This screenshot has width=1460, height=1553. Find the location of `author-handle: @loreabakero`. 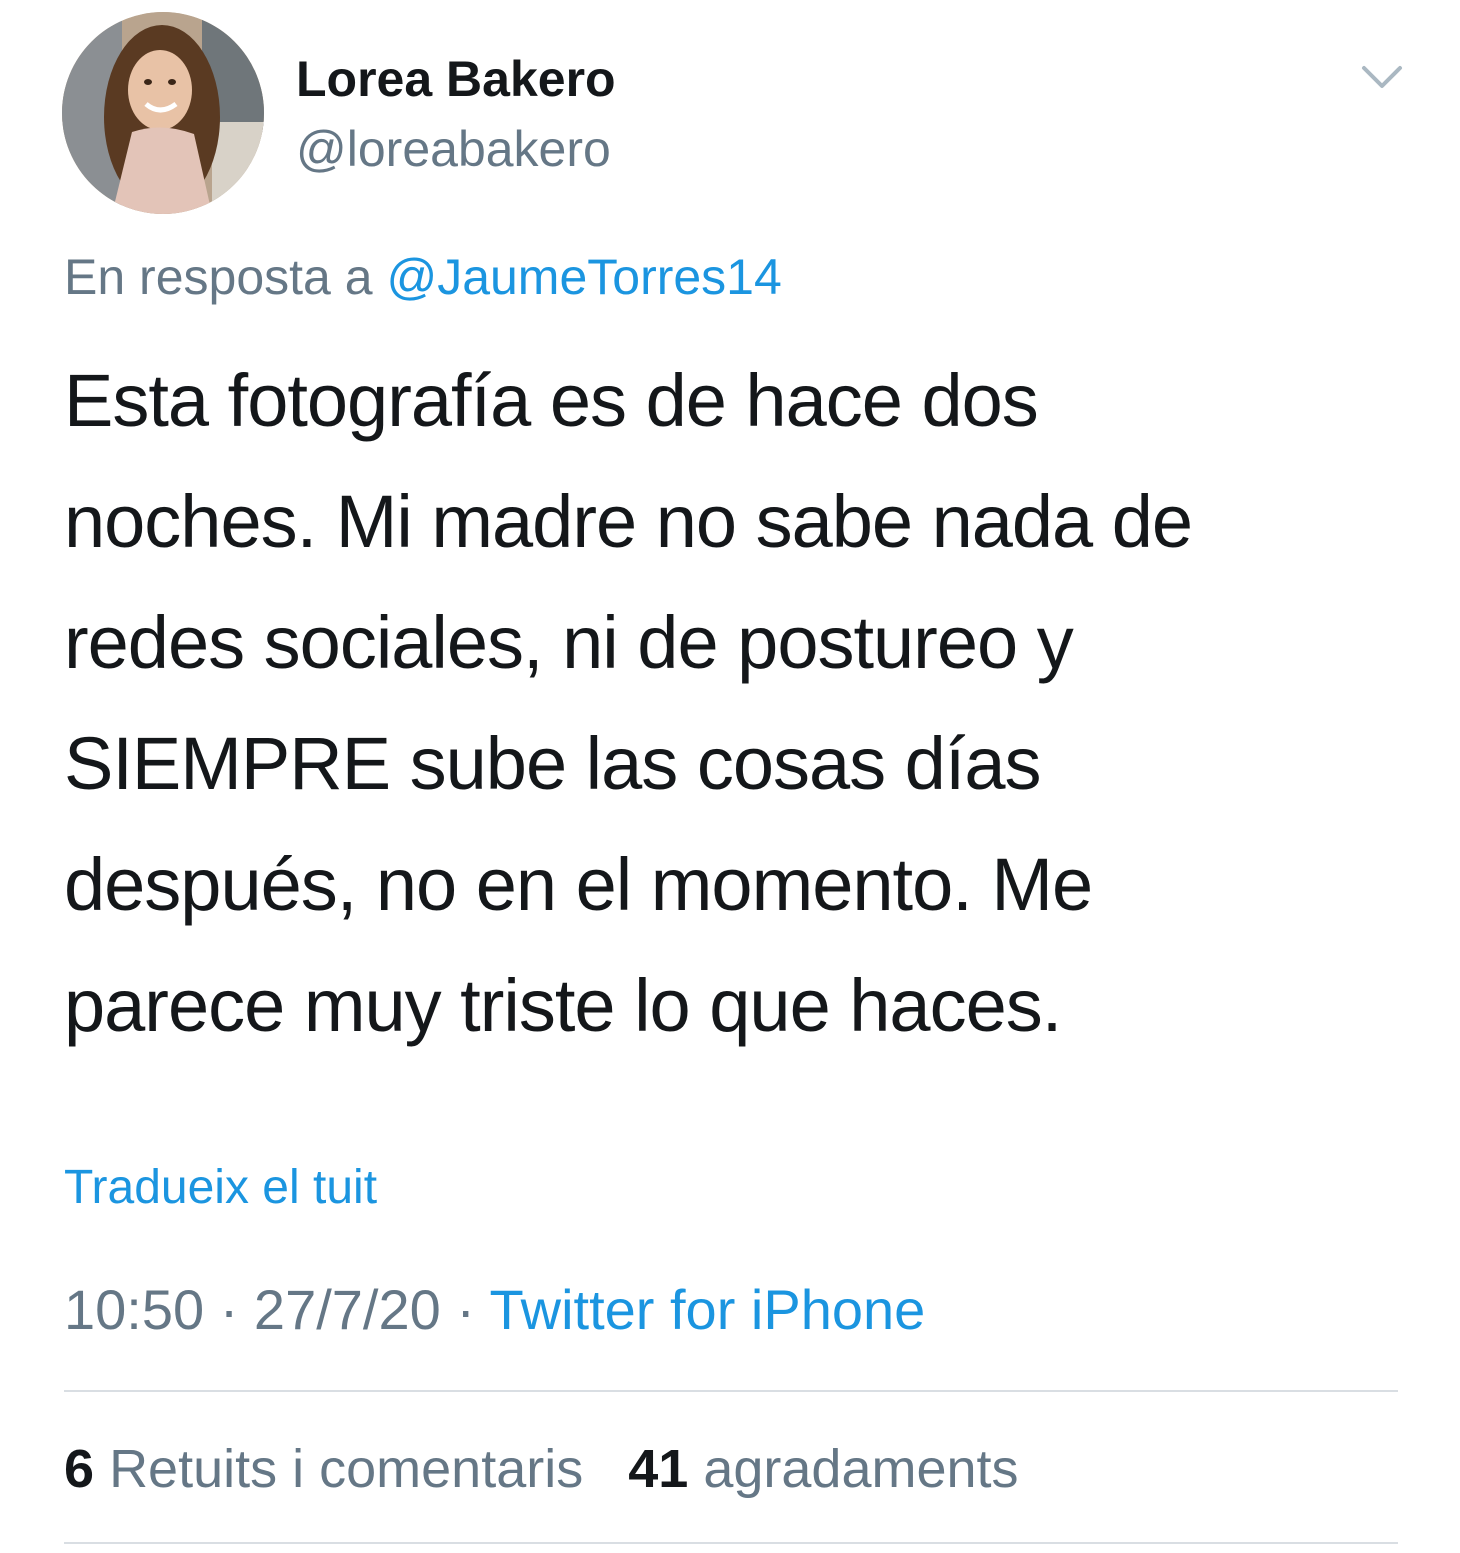

author-handle: @loreabakero is located at coordinates (453, 149).